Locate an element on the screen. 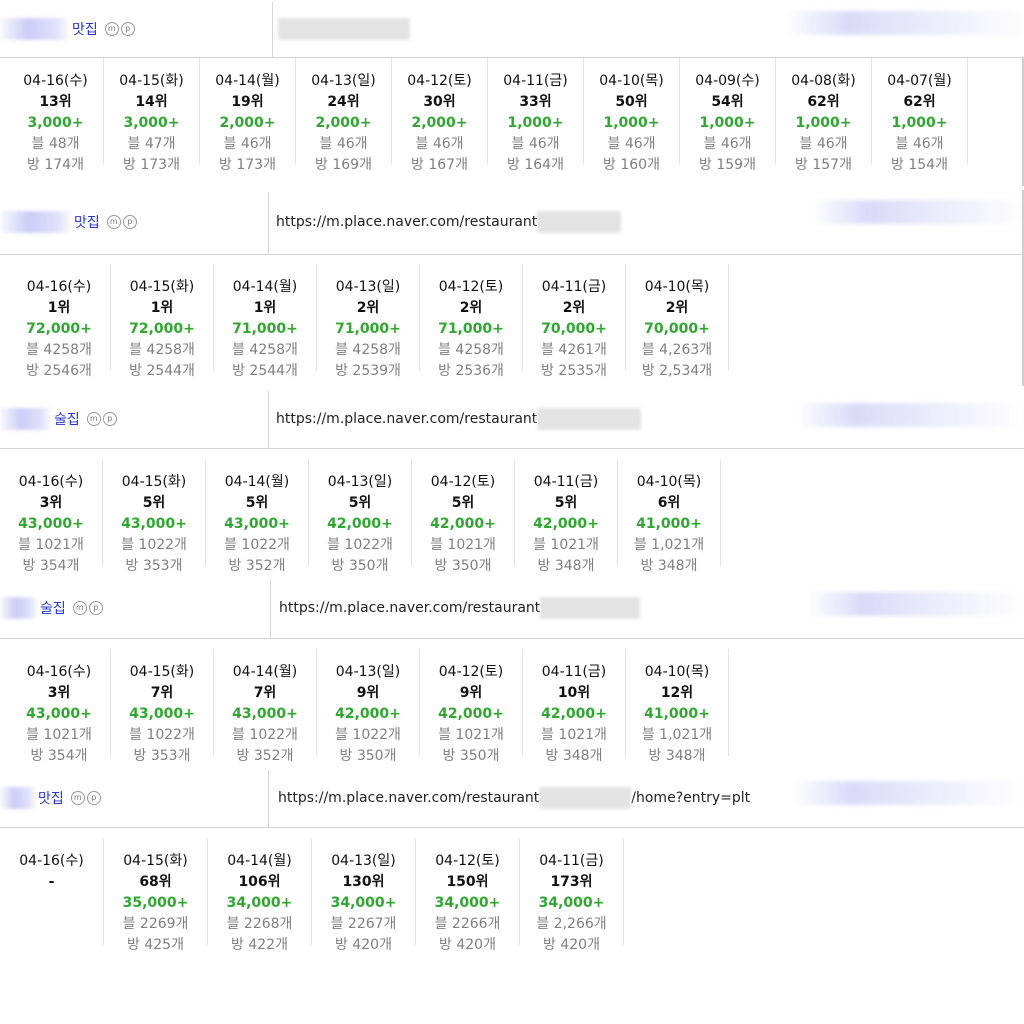 Image resolution: width=1024 pixels, height=1024 pixels. day-room-count: 방 164개 is located at coordinates (535, 165).